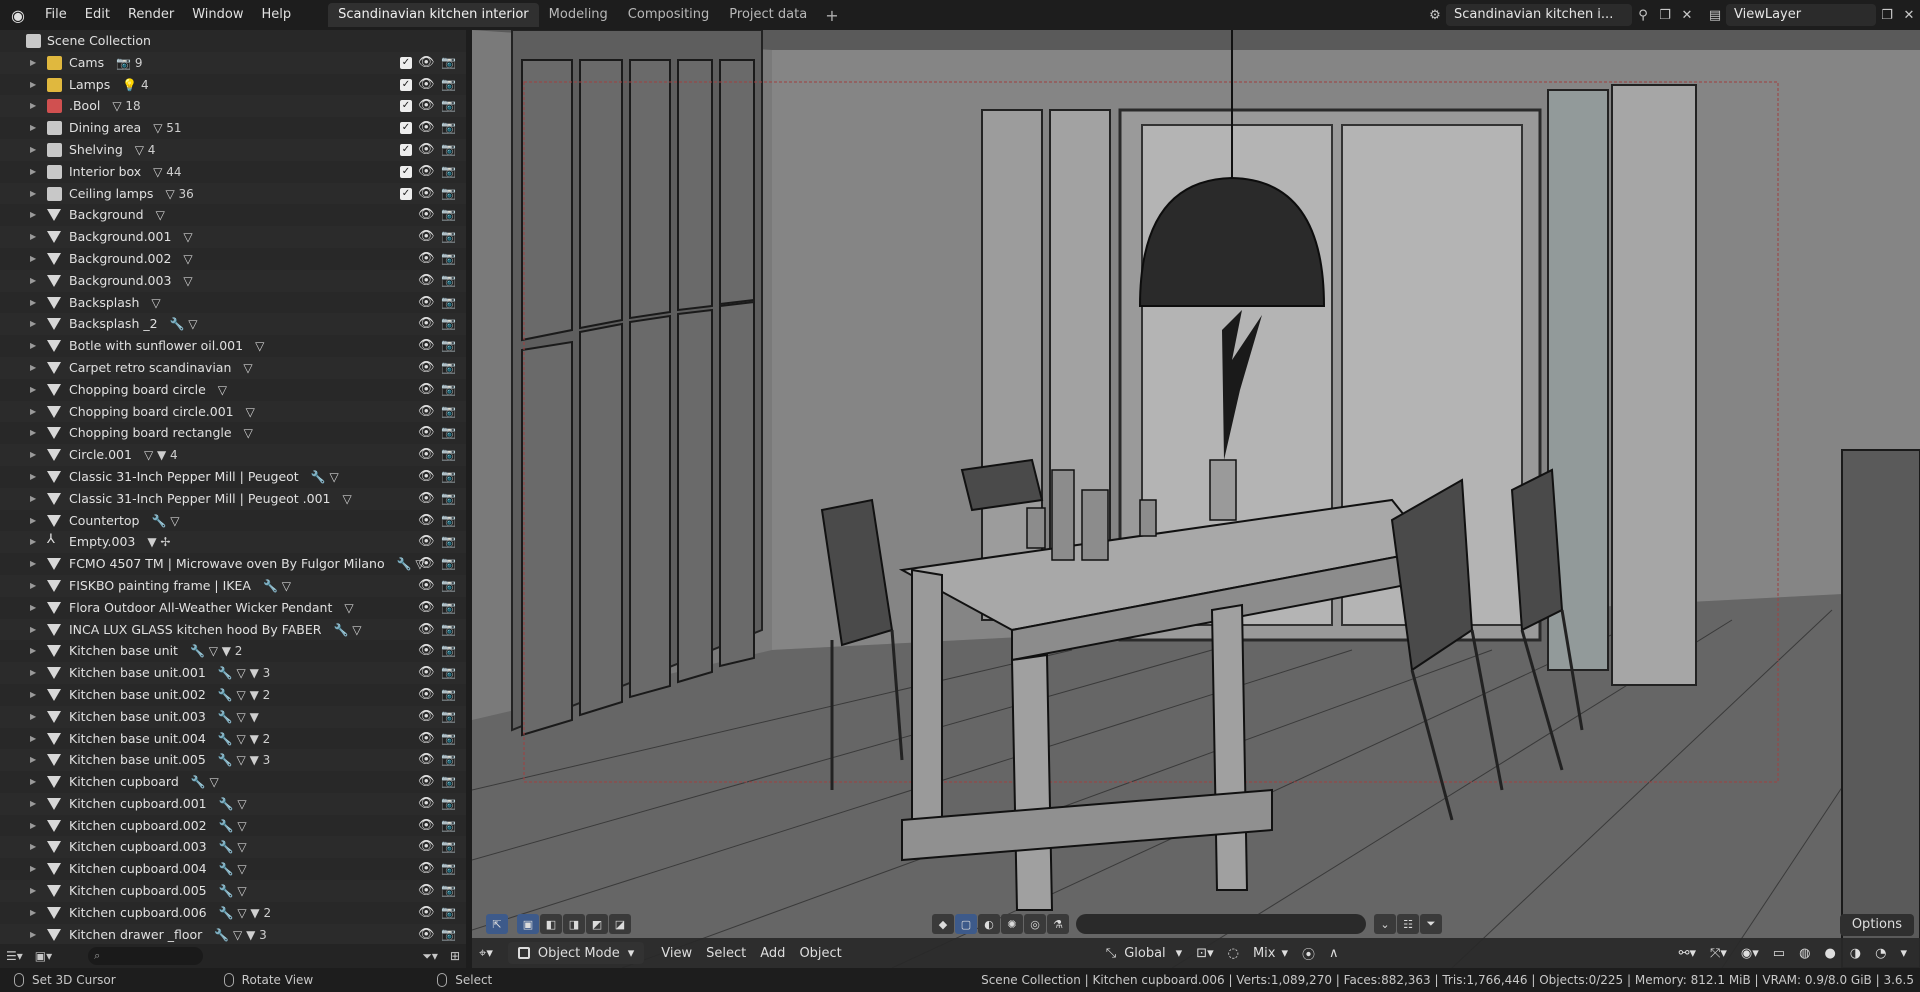 This screenshot has width=1920, height=992. I want to click on proportional-editing-icon: ⦿, so click(1308, 953).